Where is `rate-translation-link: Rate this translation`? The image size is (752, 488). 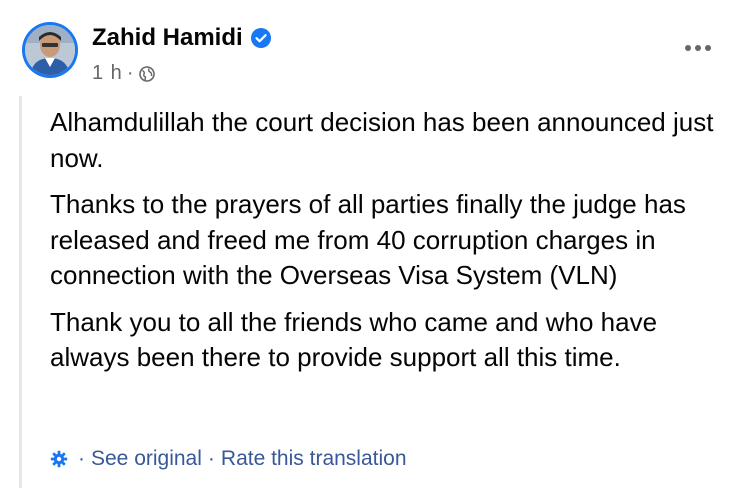
rate-translation-link: Rate this translation is located at coordinates (314, 459).